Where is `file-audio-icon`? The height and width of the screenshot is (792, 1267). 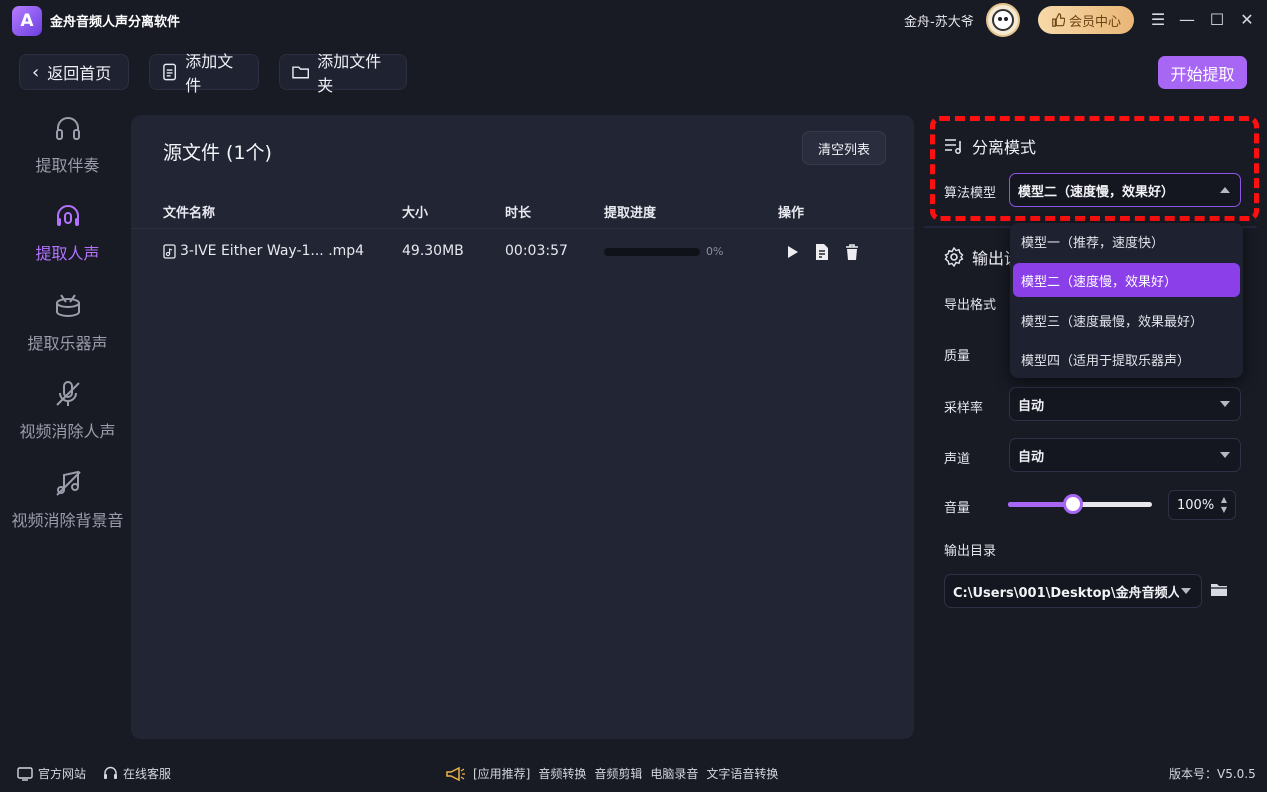 file-audio-icon is located at coordinates (169, 251).